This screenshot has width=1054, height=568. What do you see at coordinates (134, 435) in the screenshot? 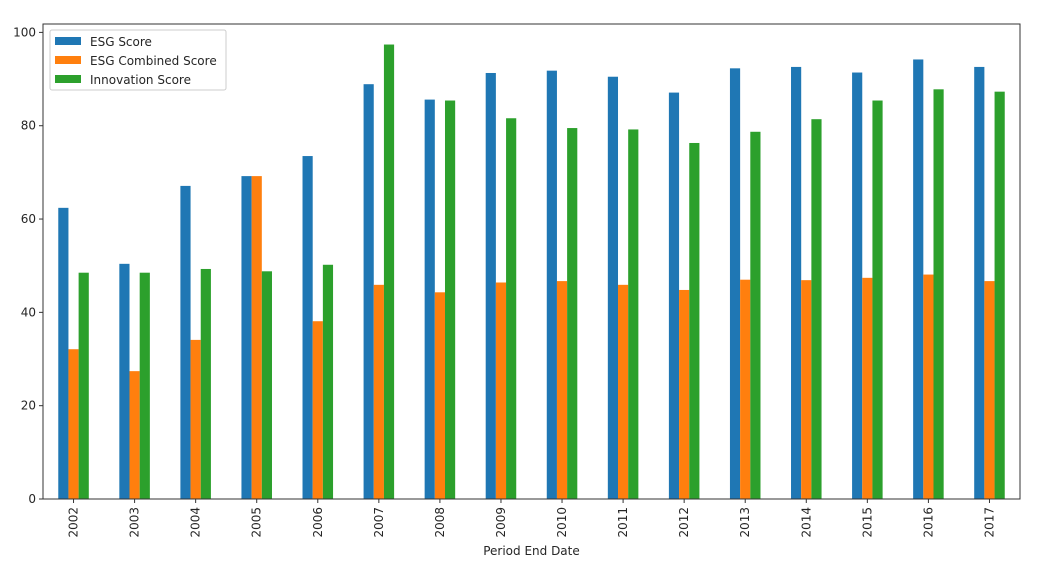
I see `bar-esg-combined-score-2003` at bounding box center [134, 435].